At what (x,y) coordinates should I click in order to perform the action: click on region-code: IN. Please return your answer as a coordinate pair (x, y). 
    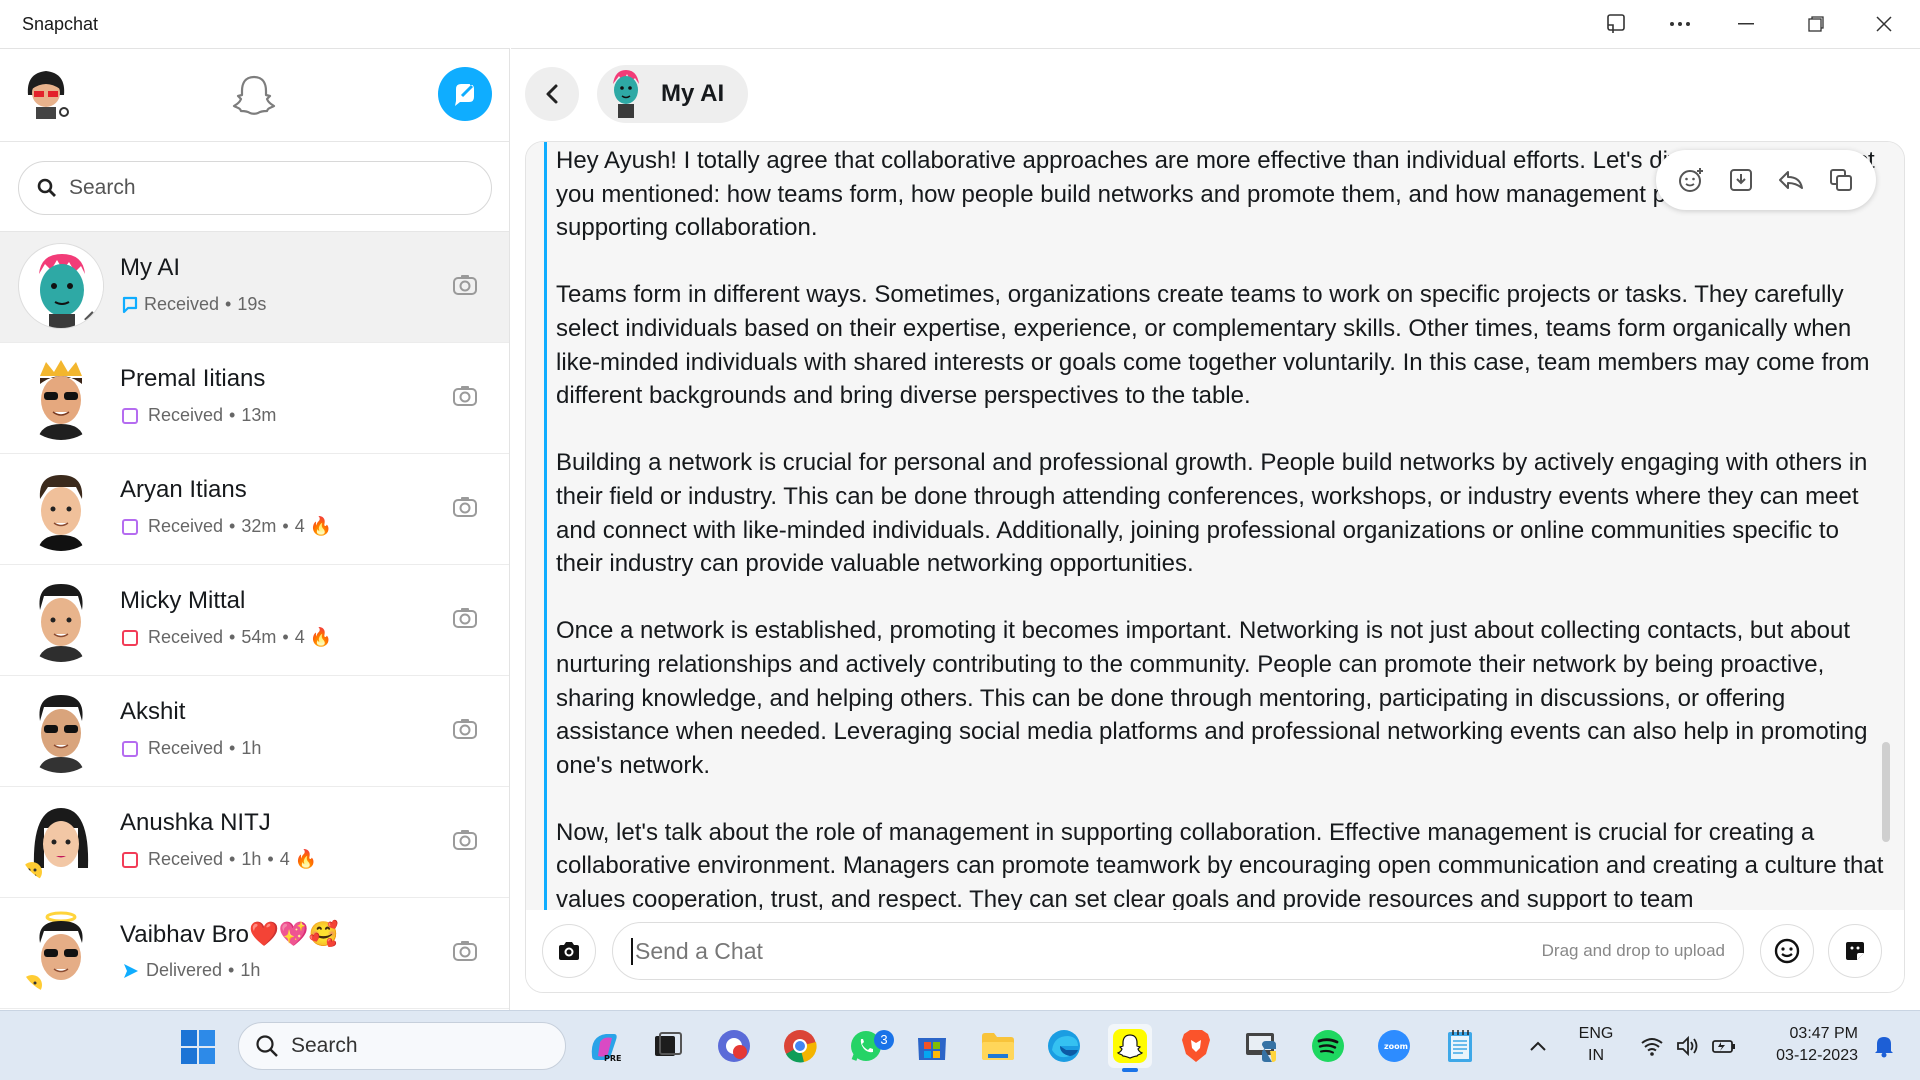
    Looking at the image, I should click on (1596, 1055).